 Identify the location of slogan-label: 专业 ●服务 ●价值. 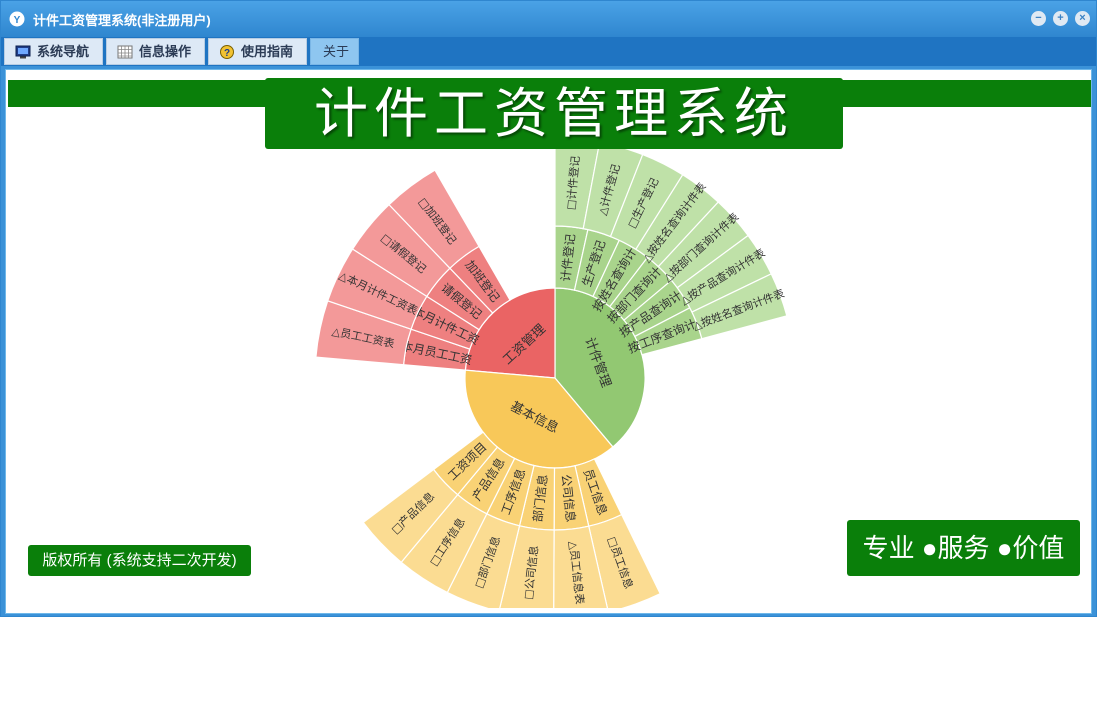
(963, 548).